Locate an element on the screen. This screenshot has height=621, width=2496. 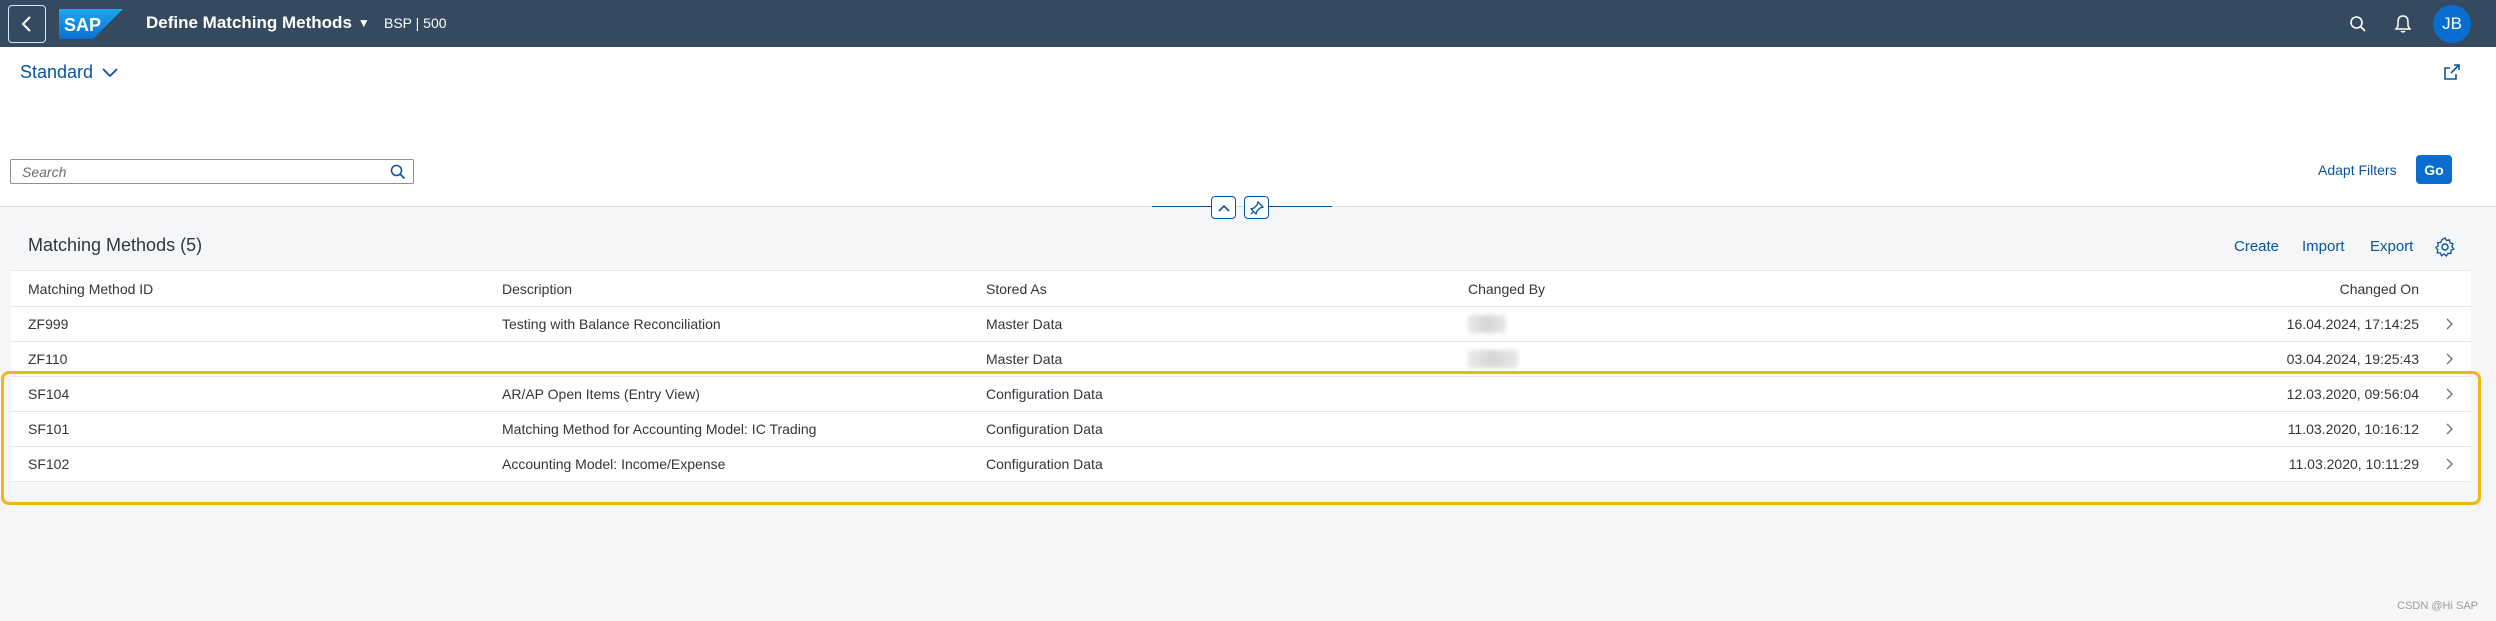
header-divider-right is located at coordinates (1300, 206).